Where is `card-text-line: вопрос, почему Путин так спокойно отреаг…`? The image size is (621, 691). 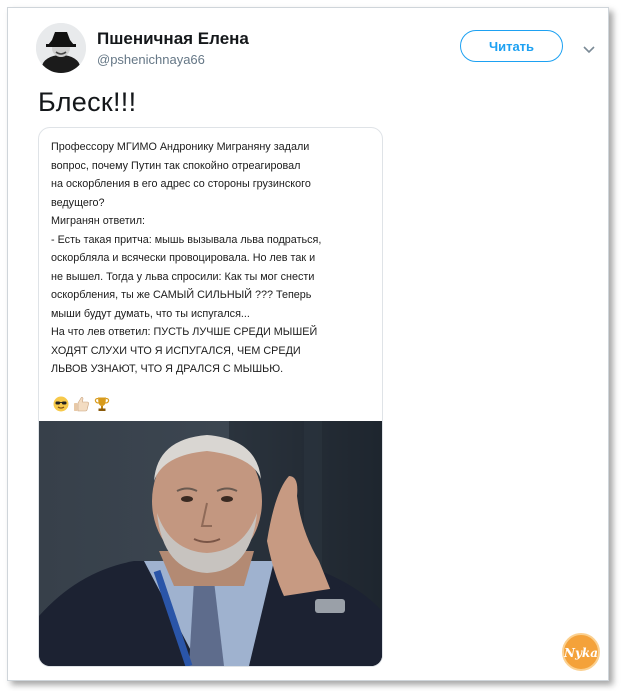
card-text-line: вопрос, почему Путин так спокойно отреаг… is located at coordinates (176, 165).